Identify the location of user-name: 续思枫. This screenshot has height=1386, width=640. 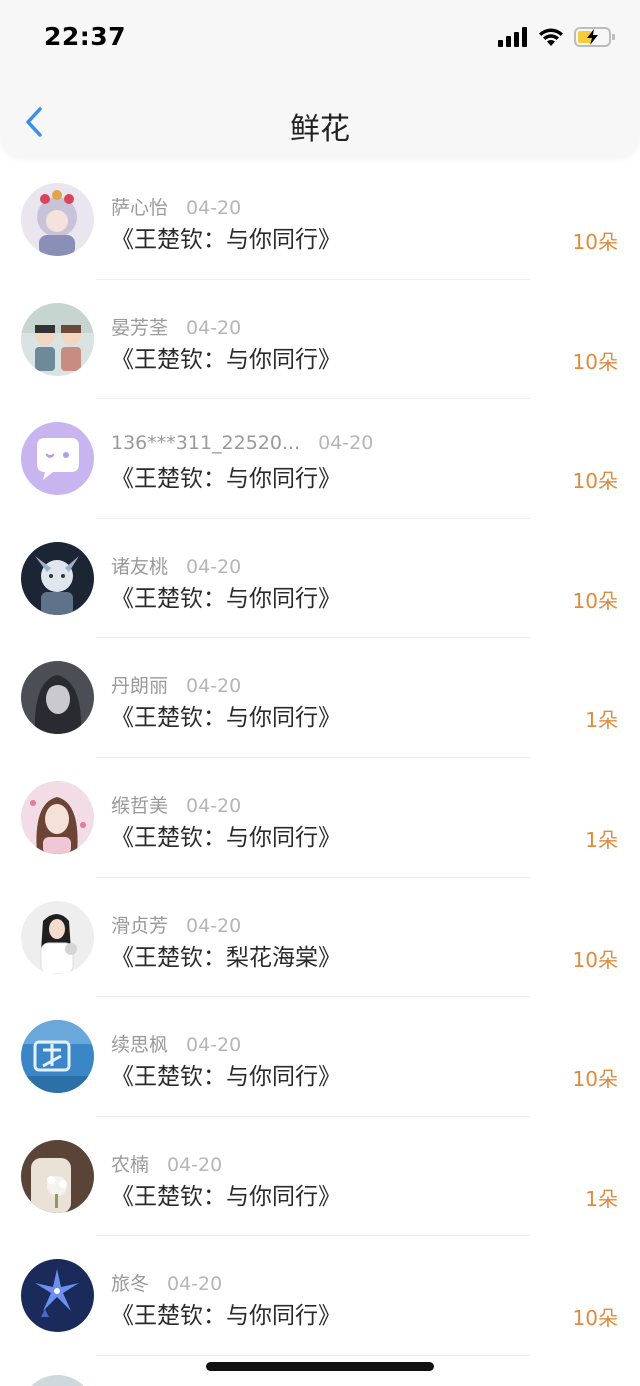
(140, 1045).